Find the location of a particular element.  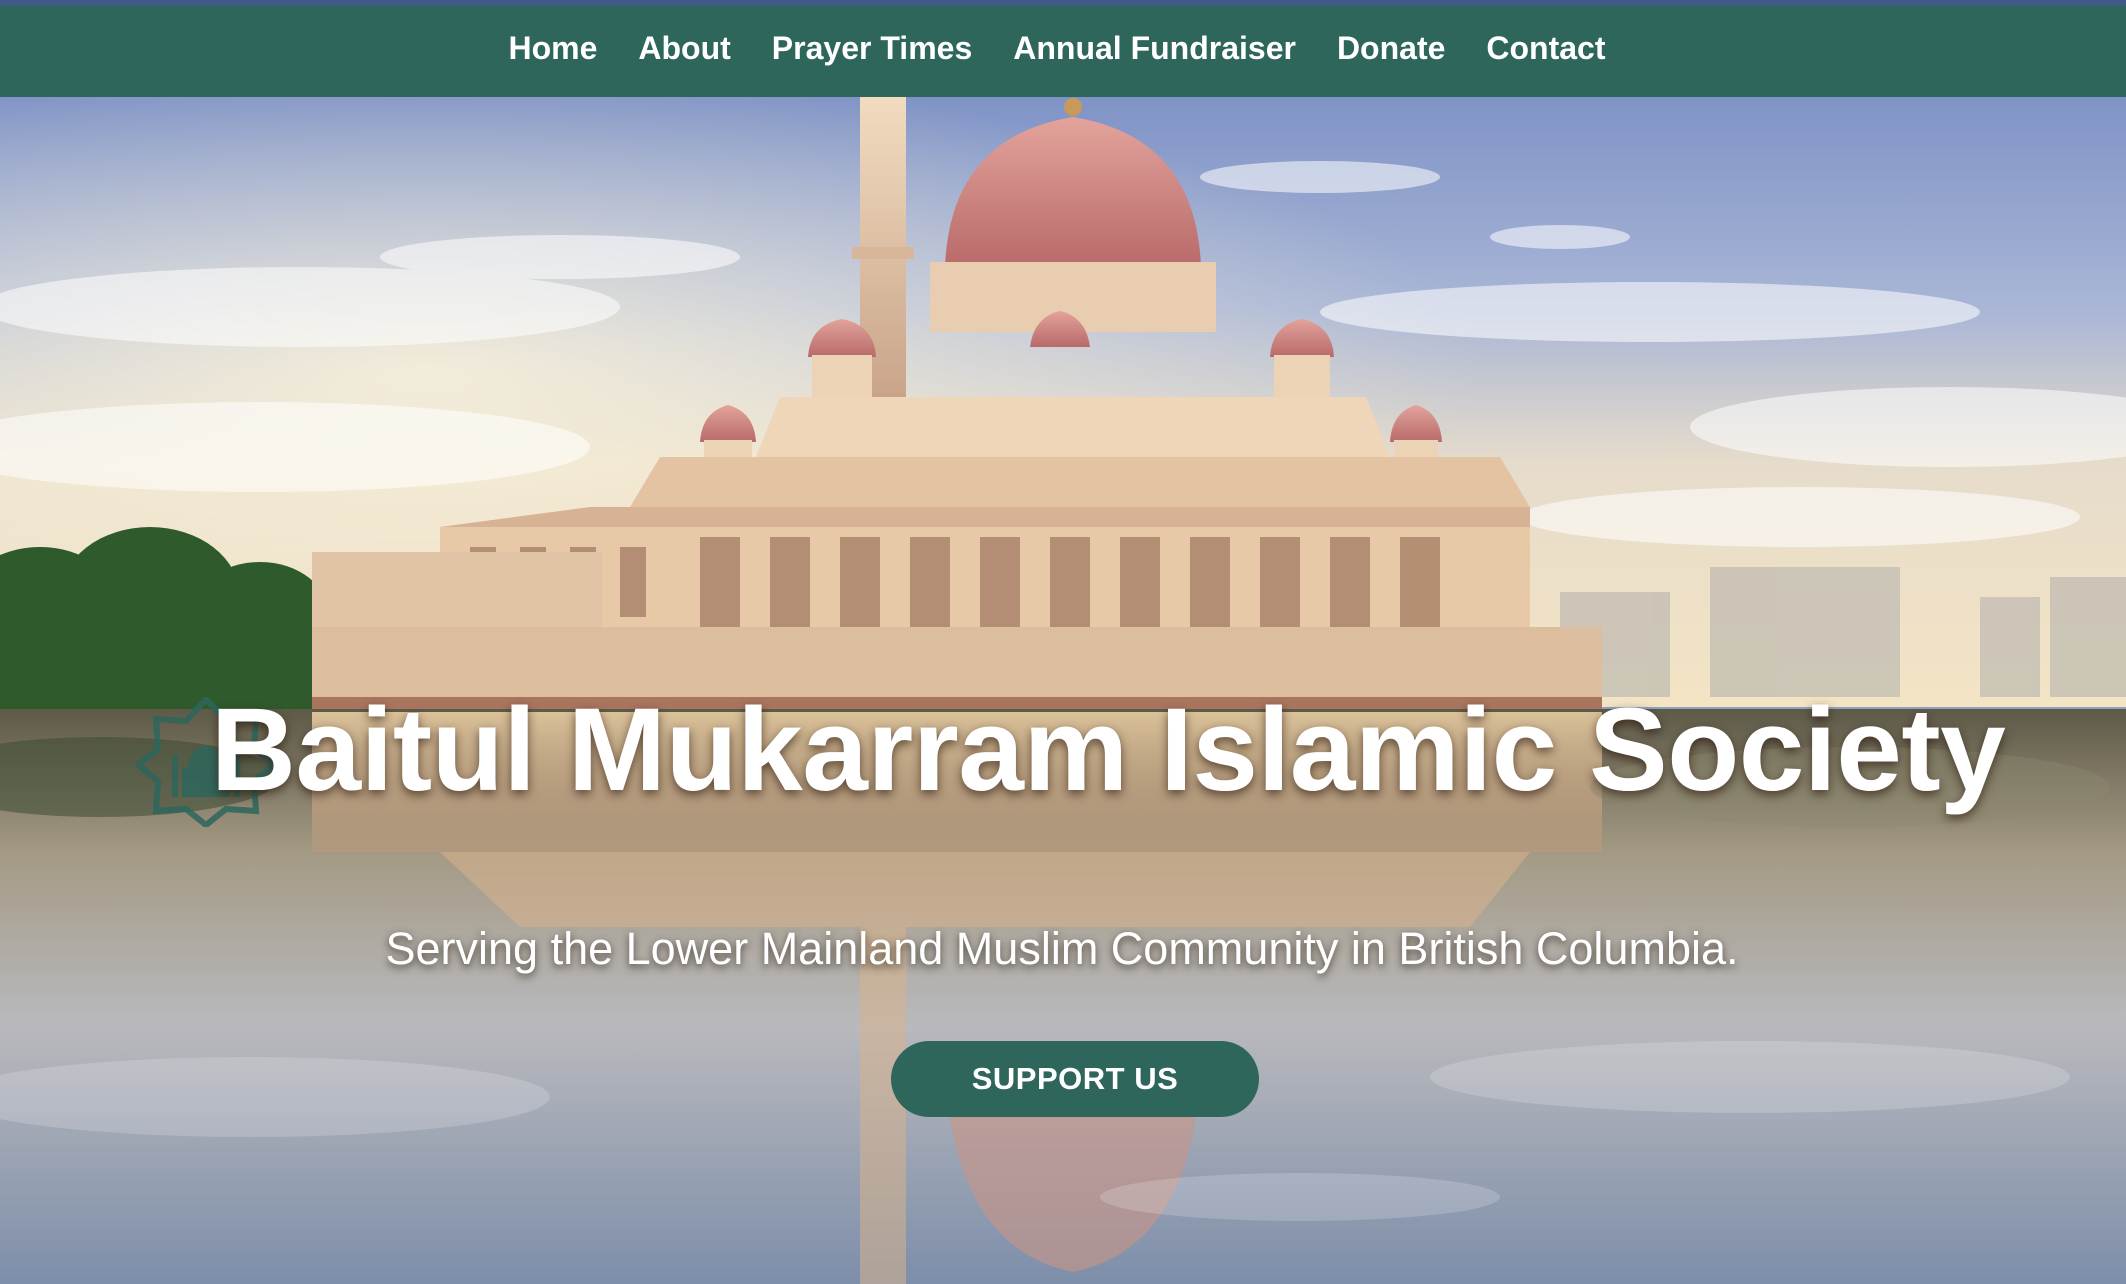

nav-donate-link: Donate is located at coordinates (1391, 48).